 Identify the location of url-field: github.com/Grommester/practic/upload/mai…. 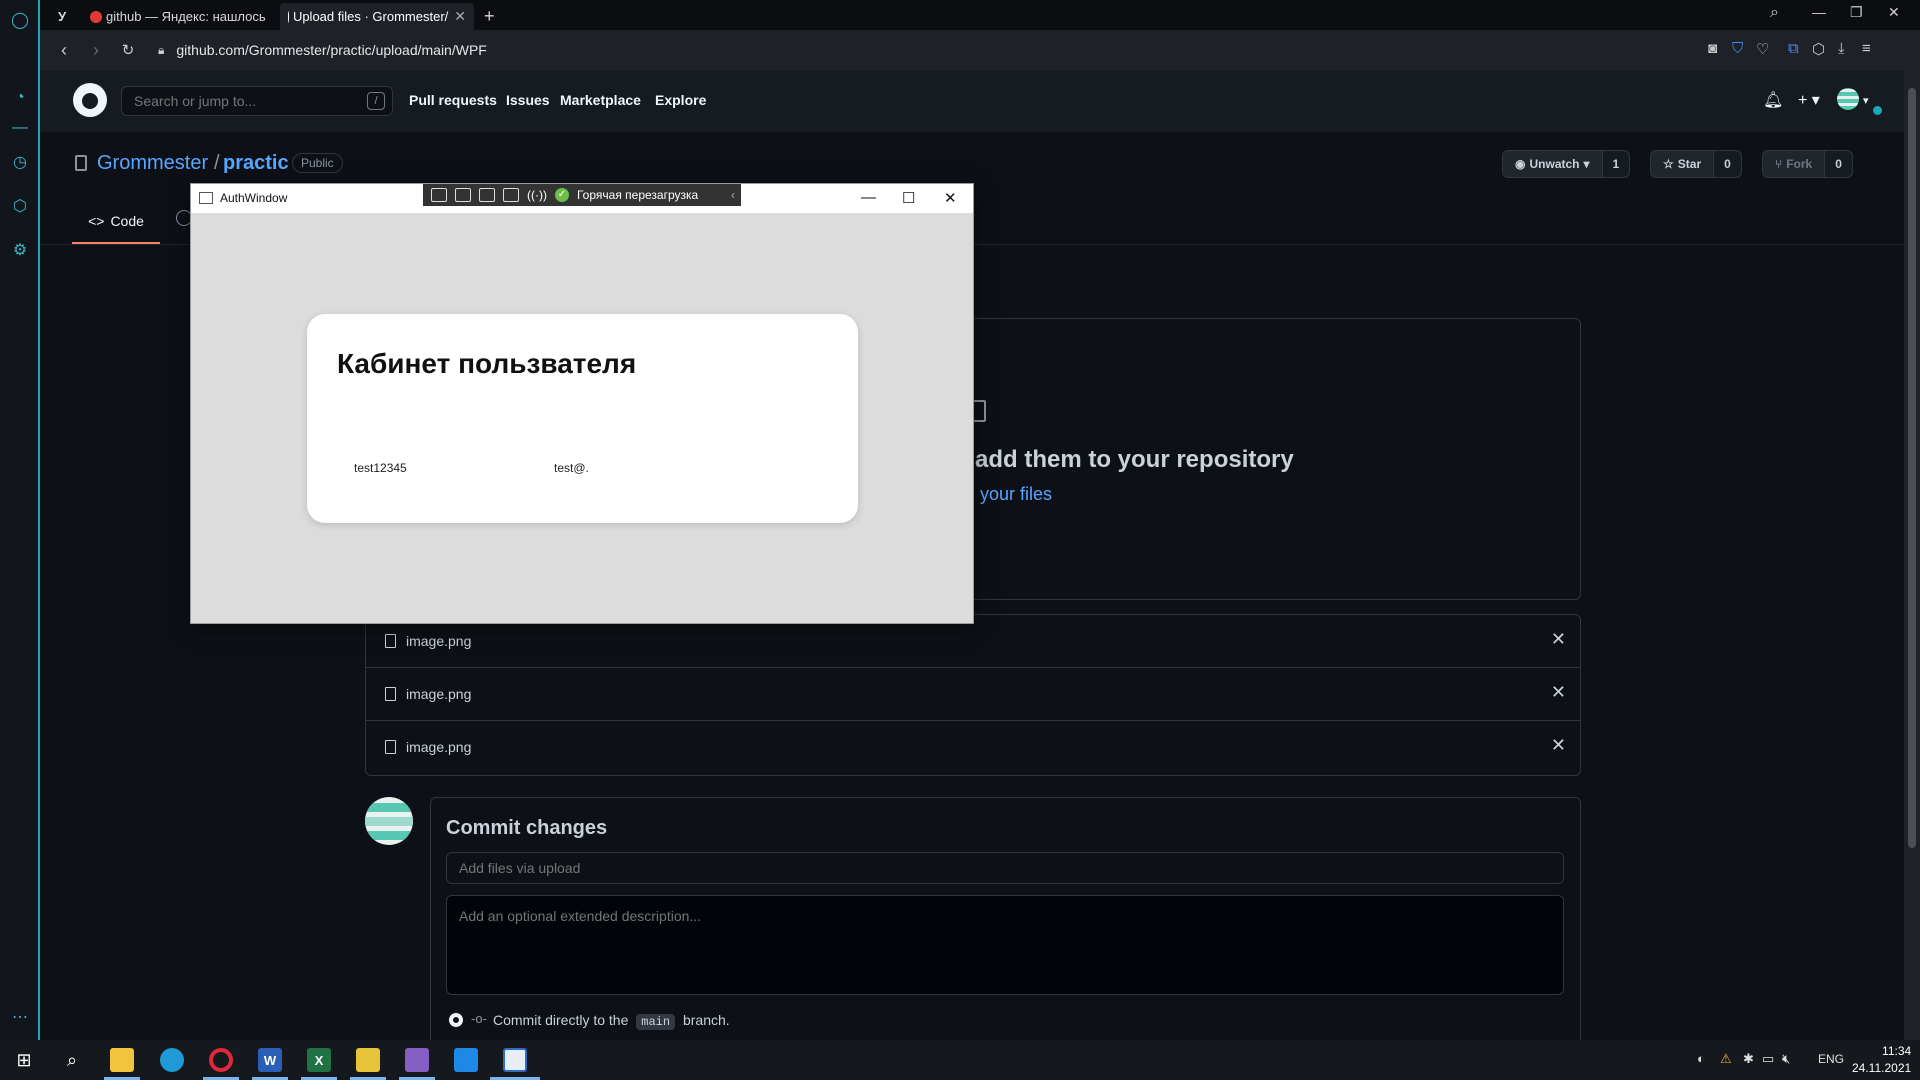
(331, 50).